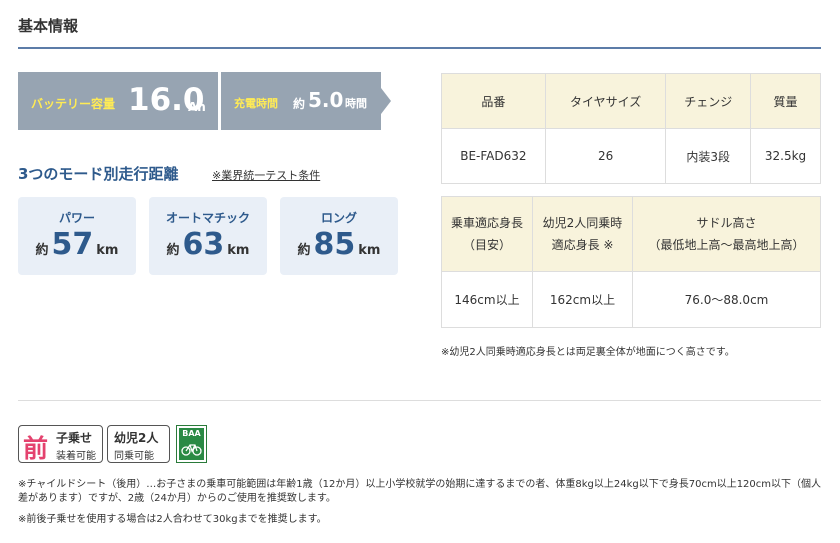 This screenshot has width=840, height=543. Describe the element at coordinates (605, 101) in the screenshot. I see `header-tire-size: タイヤサイズ` at that location.